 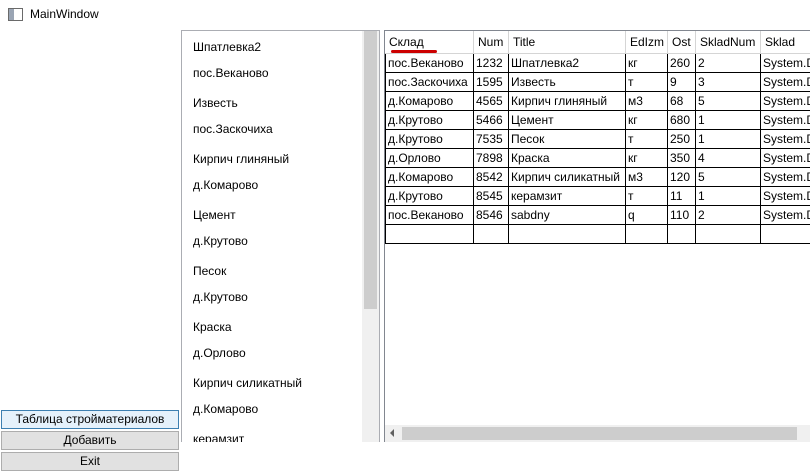 What do you see at coordinates (231, 73) in the screenshot?
I see `list-item: пос.Веканово` at bounding box center [231, 73].